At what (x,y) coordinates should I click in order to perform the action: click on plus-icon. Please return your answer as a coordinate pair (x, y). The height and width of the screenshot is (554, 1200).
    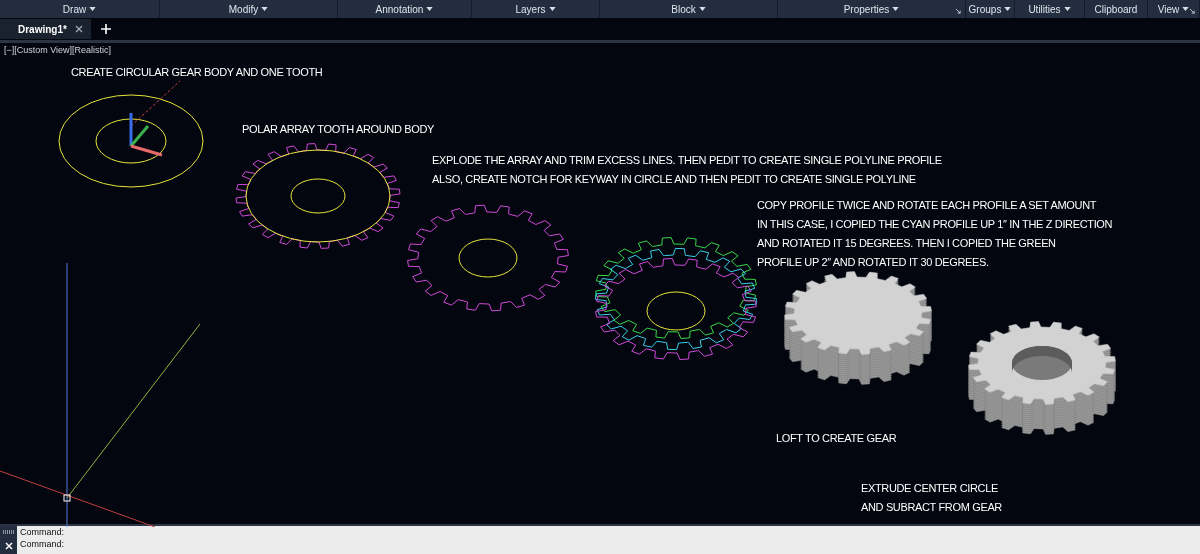
    Looking at the image, I should click on (105, 29).